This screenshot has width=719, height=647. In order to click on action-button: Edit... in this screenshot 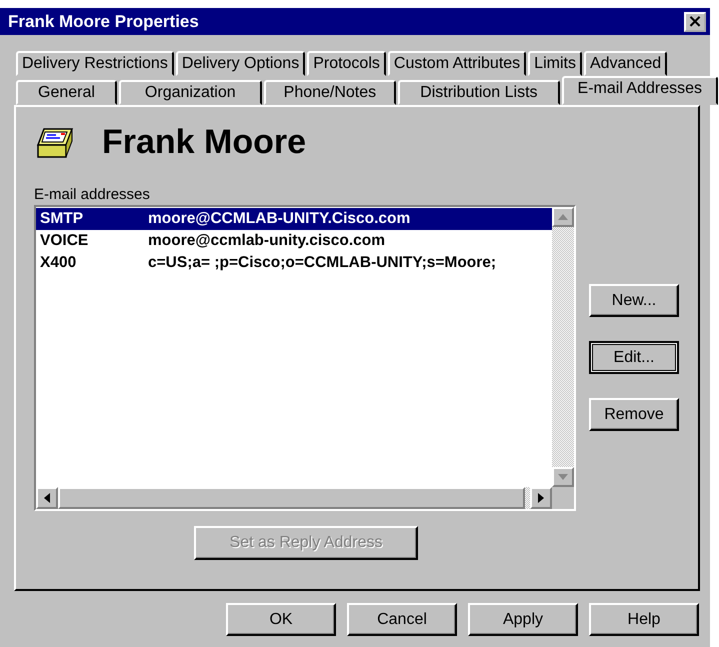, I will do `click(634, 357)`.